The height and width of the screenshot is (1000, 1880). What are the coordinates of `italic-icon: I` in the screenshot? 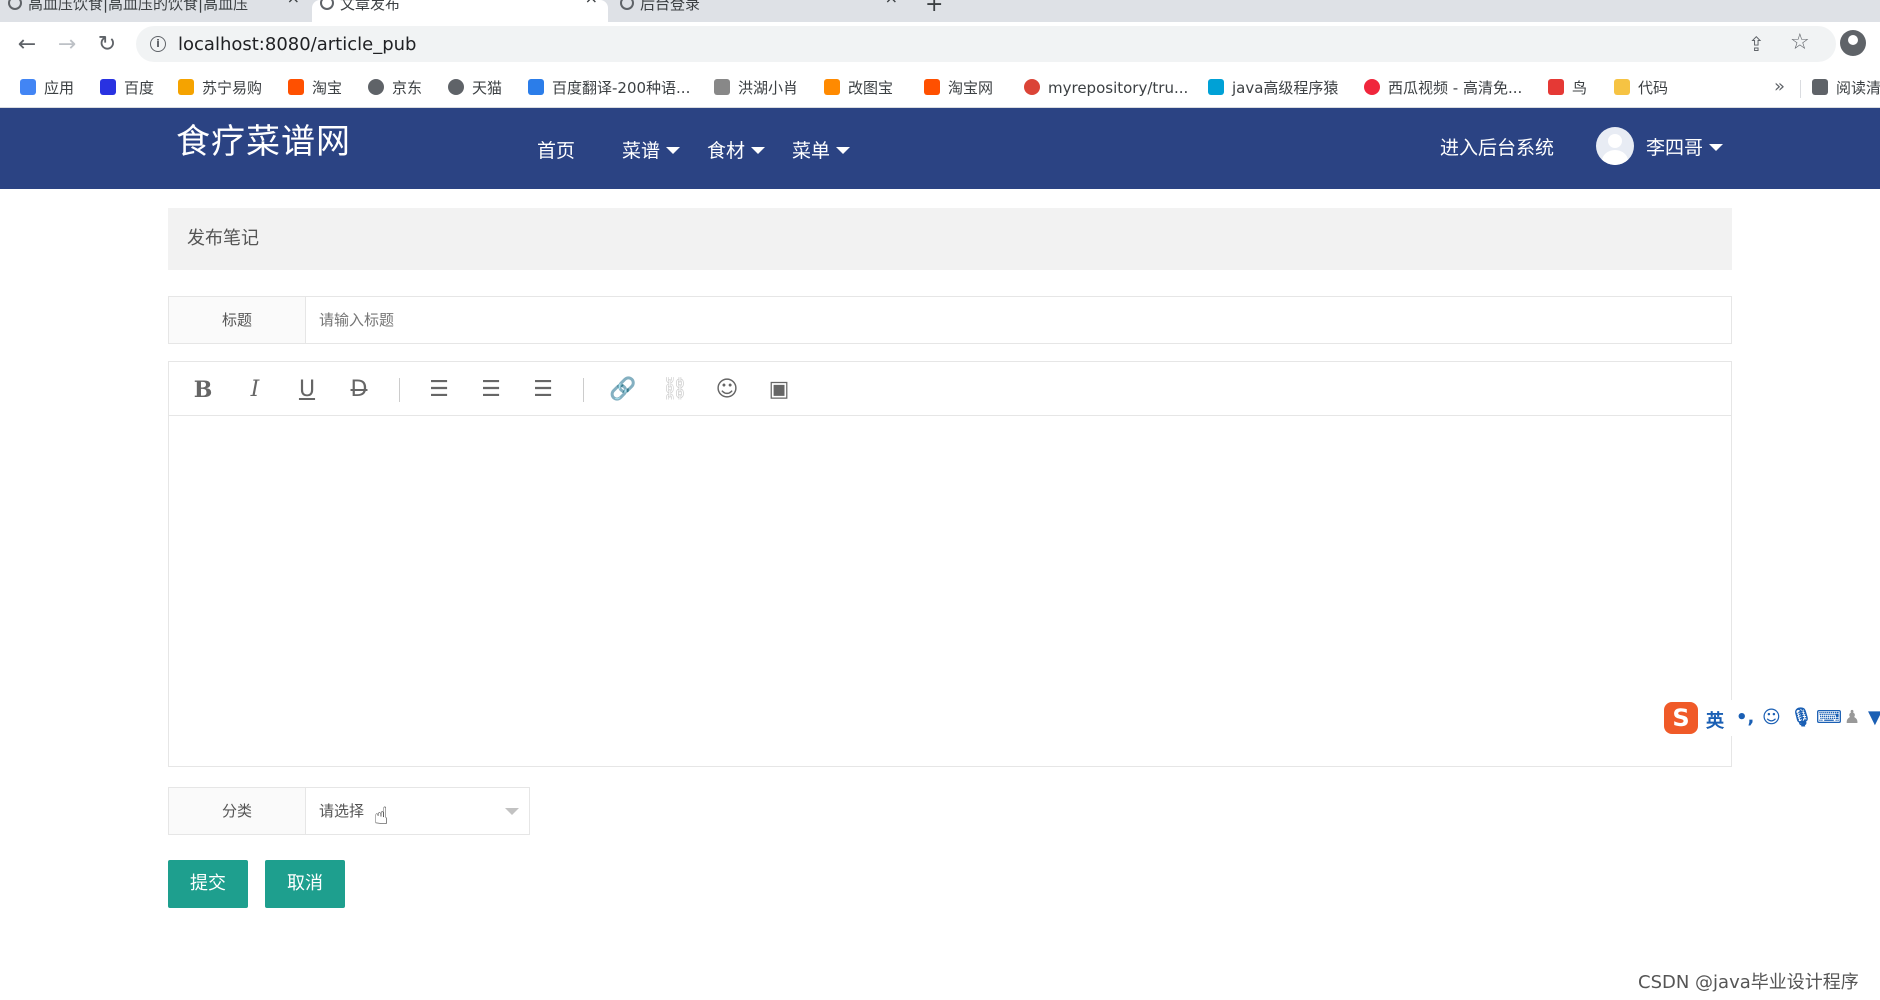 It's located at (255, 390).